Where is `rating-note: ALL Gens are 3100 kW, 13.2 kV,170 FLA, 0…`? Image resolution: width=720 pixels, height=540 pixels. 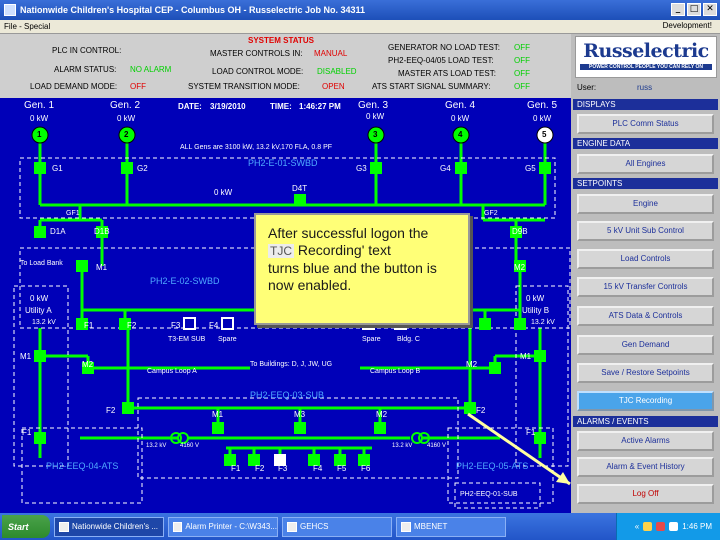 rating-note: ALL Gens are 3100 kW, 13.2 kV,170 FLA, 0… is located at coordinates (256, 147).